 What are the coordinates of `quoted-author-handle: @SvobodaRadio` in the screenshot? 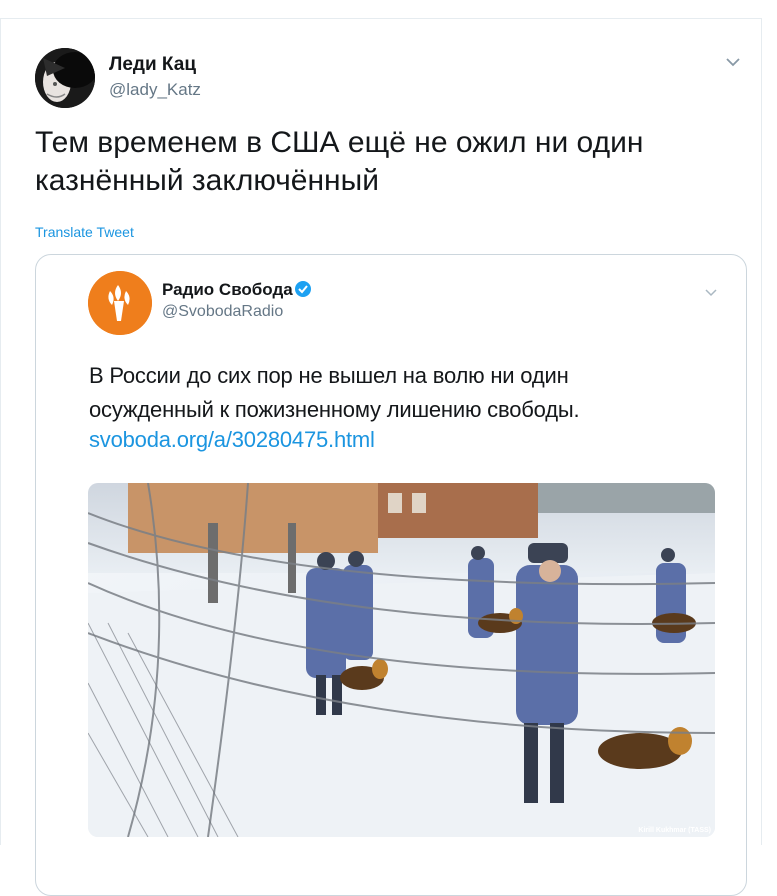 It's located at (222, 312).